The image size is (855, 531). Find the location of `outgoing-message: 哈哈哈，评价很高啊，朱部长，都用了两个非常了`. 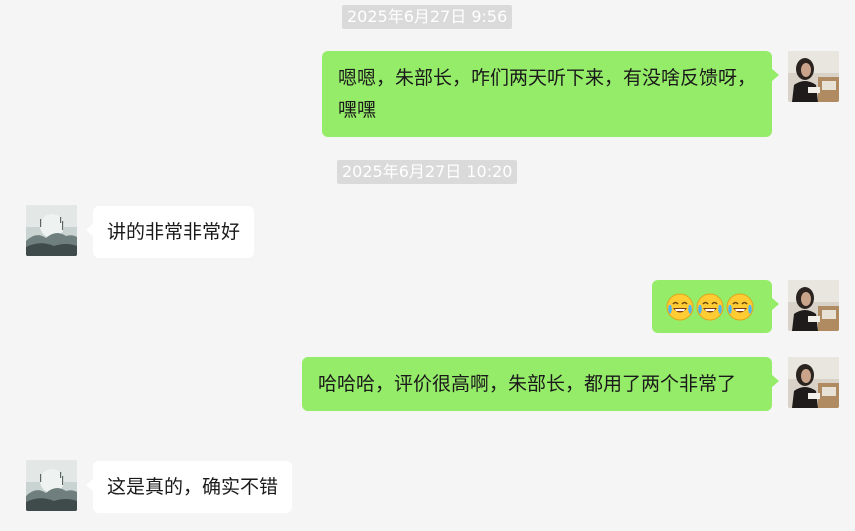

outgoing-message: 哈哈哈，评价很高啊，朱部长，都用了两个非常了 is located at coordinates (540, 384).